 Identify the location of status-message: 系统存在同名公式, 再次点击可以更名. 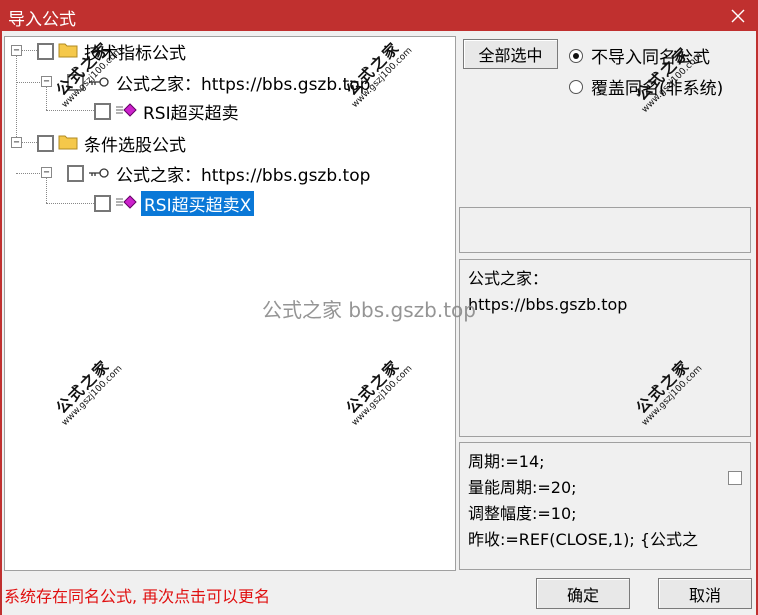
(137, 596).